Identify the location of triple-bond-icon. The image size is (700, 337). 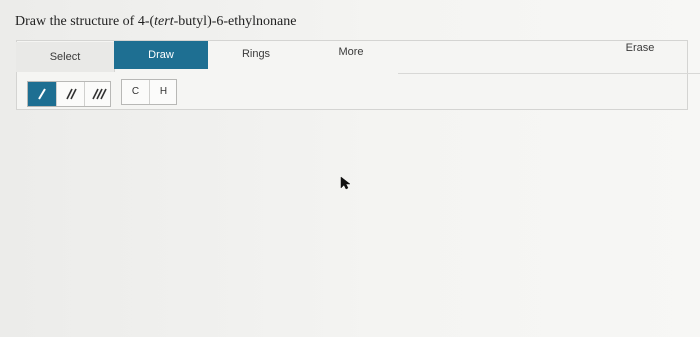
(99, 94).